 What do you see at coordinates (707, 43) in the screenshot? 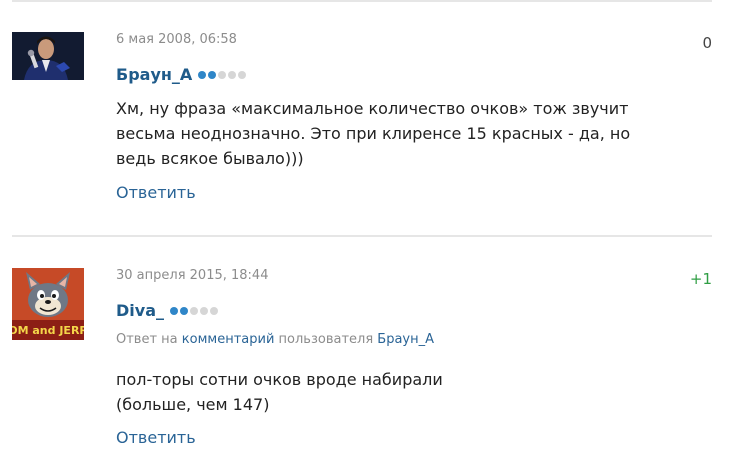
I see `comment-score: 0` at bounding box center [707, 43].